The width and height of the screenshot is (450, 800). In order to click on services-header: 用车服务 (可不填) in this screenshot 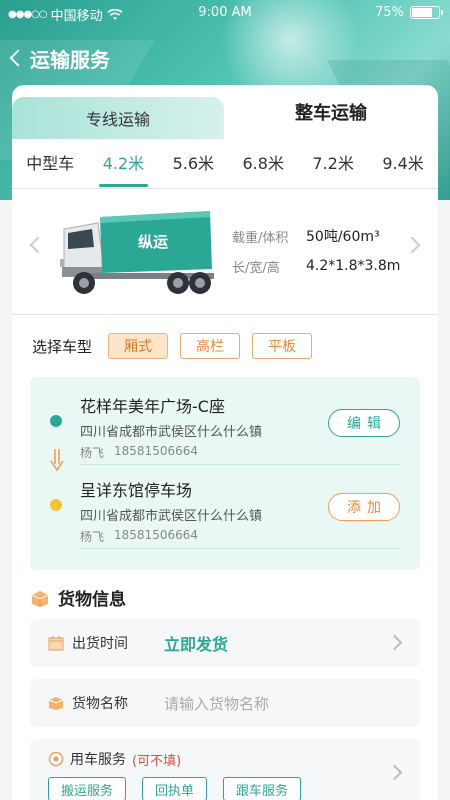, I will do `click(114, 759)`.